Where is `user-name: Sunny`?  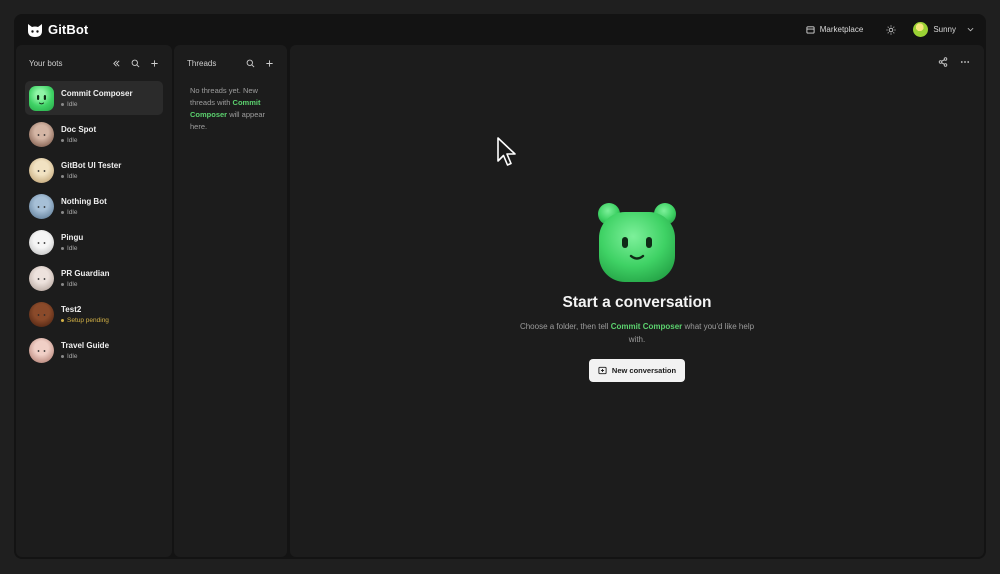 user-name: Sunny is located at coordinates (944, 29).